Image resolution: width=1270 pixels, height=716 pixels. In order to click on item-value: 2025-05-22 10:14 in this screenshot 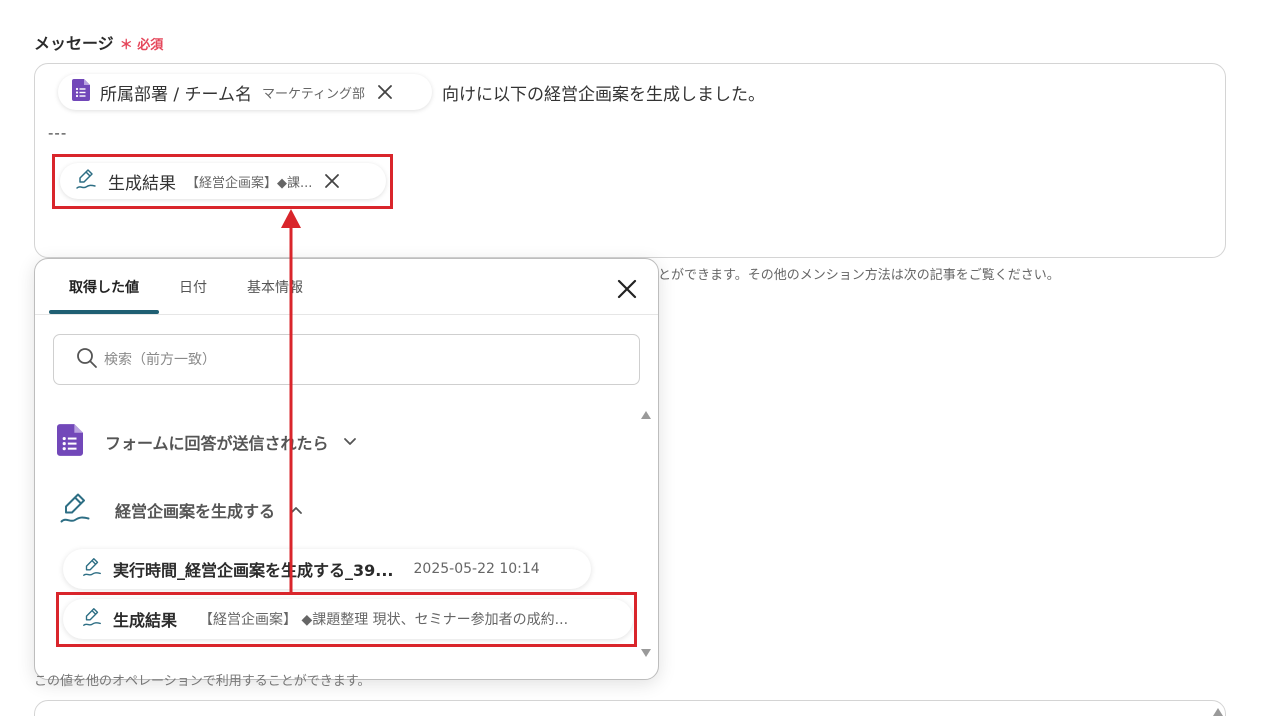, I will do `click(476, 569)`.